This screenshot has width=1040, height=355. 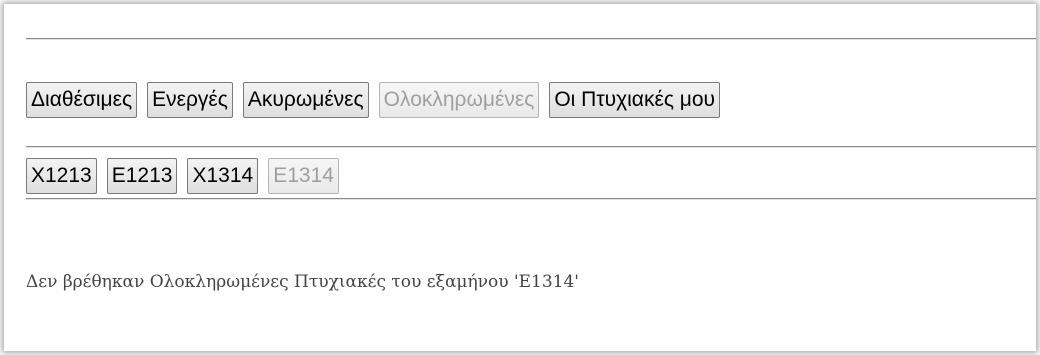 I want to click on tab-active: Ενεργές, so click(x=190, y=100).